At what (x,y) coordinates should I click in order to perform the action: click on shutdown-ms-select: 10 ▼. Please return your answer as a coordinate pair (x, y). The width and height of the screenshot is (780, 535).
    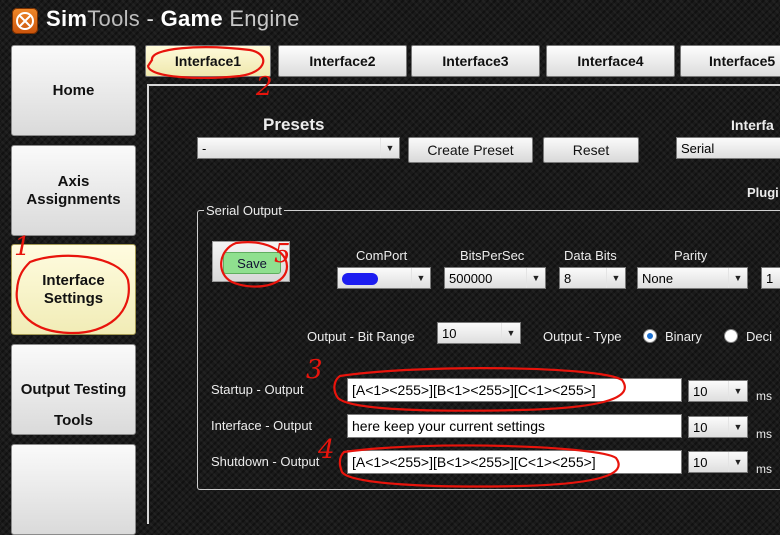
    Looking at the image, I should click on (718, 462).